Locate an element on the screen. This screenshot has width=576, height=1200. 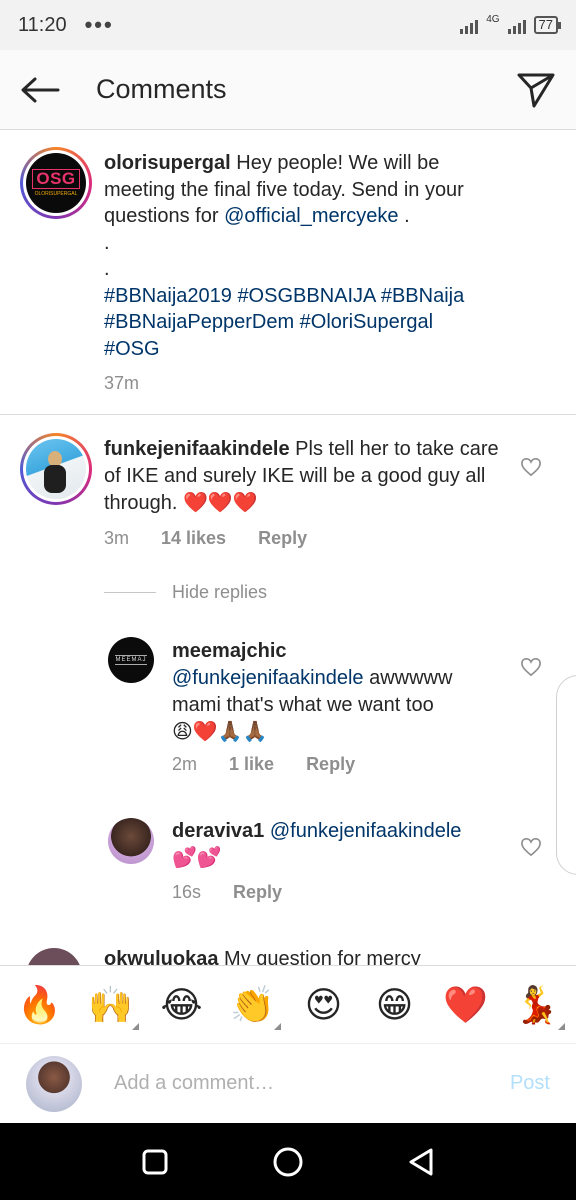
avatar-photo is located at coordinates (56, 469).